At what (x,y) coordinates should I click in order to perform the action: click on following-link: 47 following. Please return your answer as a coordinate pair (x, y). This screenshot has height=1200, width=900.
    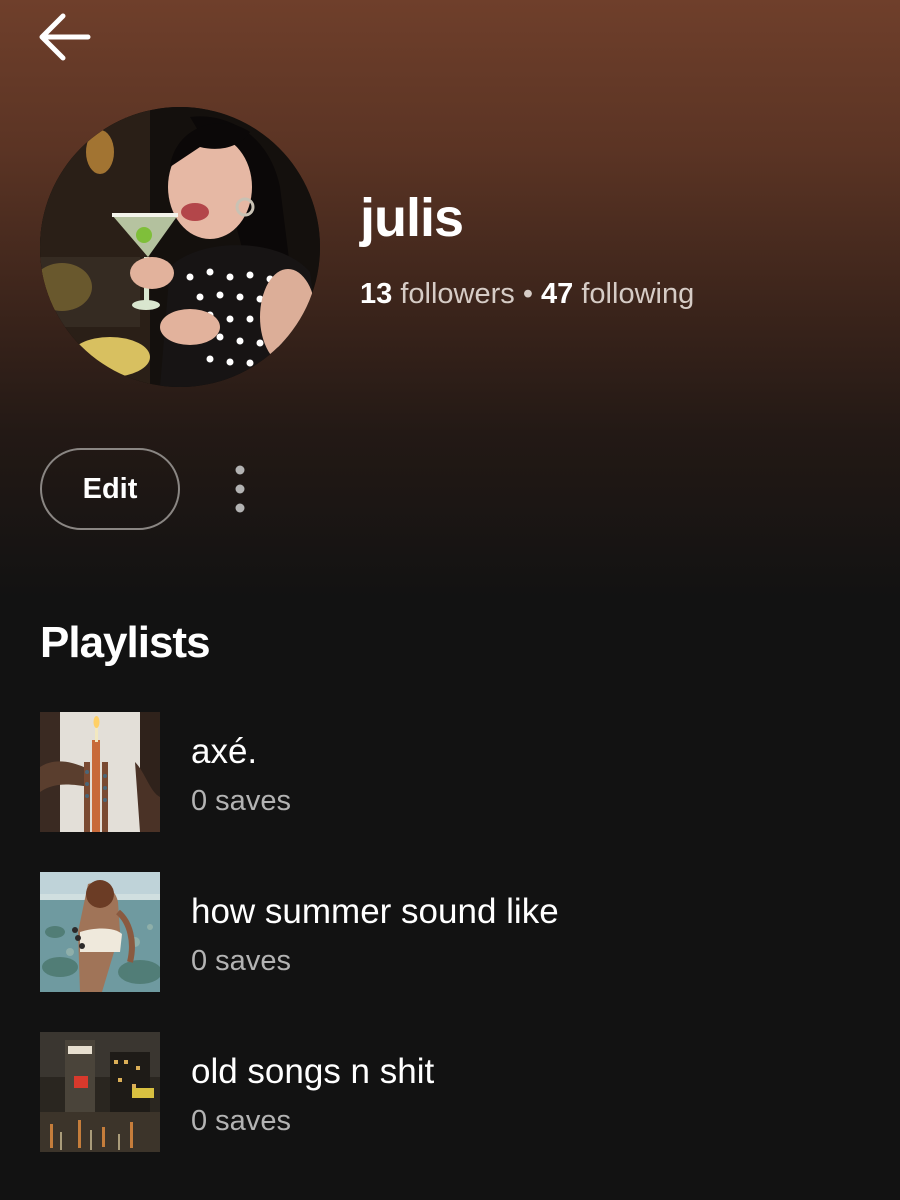
    Looking at the image, I should click on (617, 294).